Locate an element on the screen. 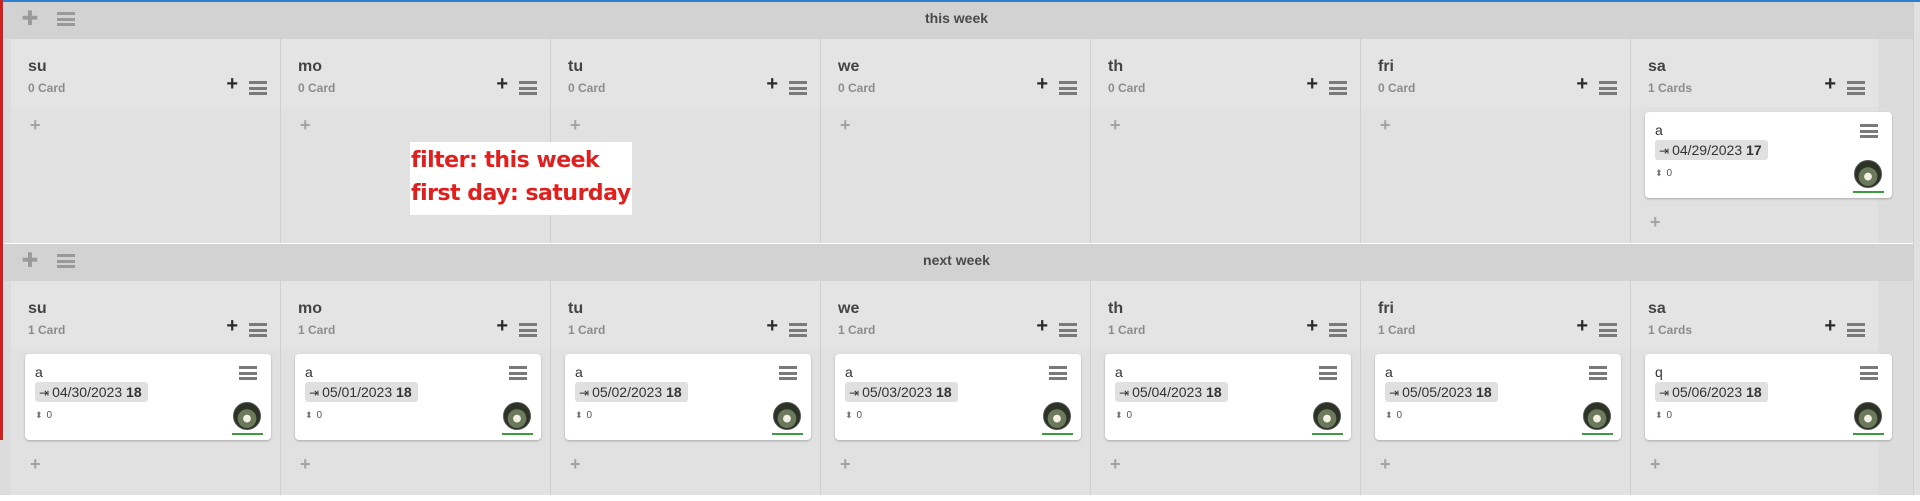  minicard: a ⇥ 05/04/2023 18 ⬍ 0 is located at coordinates (1228, 397).